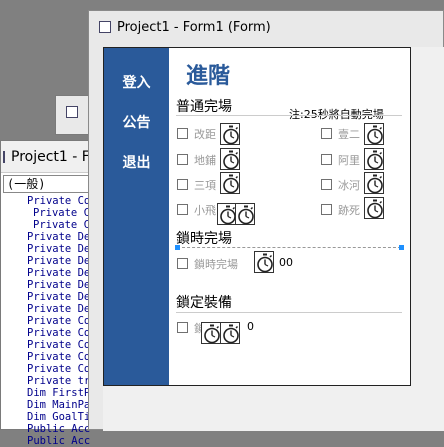 The width and height of the screenshot is (444, 447). What do you see at coordinates (204, 239) in the screenshot?
I see `section-title-lock-time: 鎖時完場` at bounding box center [204, 239].